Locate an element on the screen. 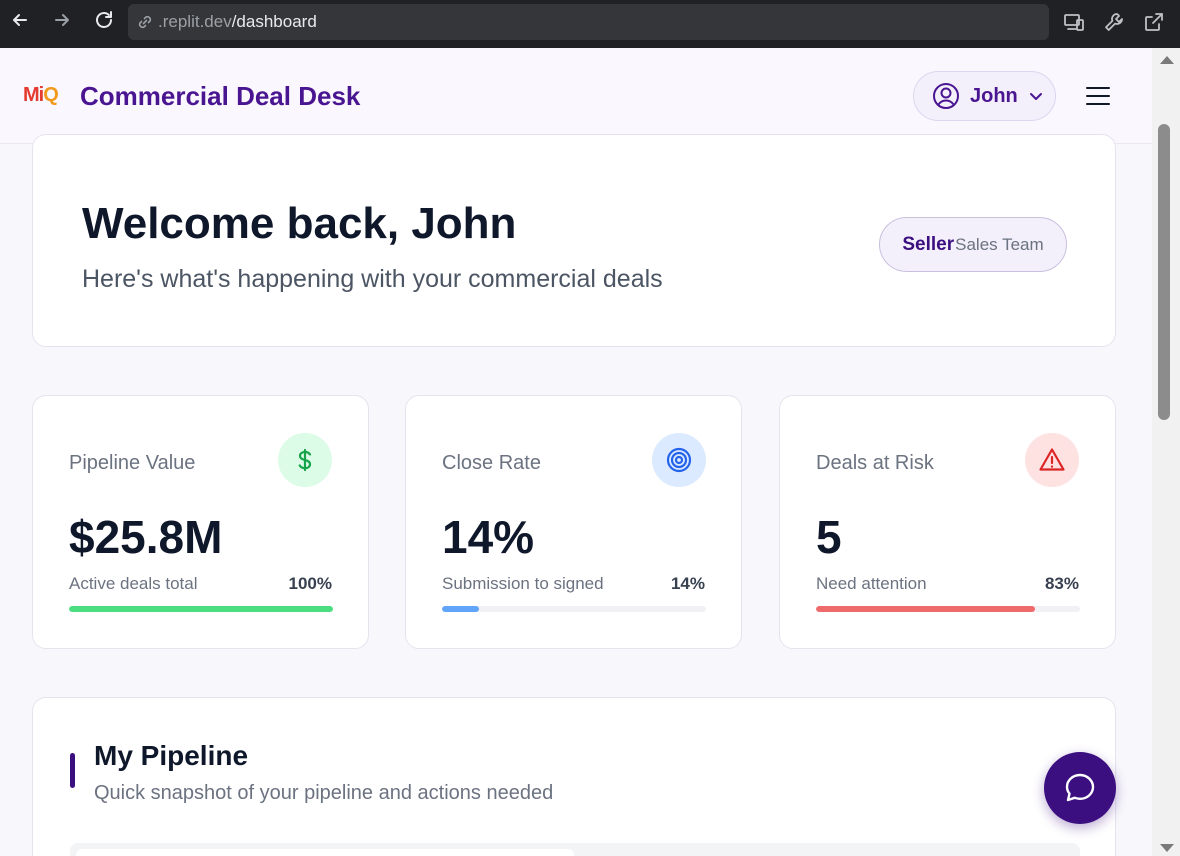 The image size is (1180, 856). stat-percent: 14% is located at coordinates (687, 583).